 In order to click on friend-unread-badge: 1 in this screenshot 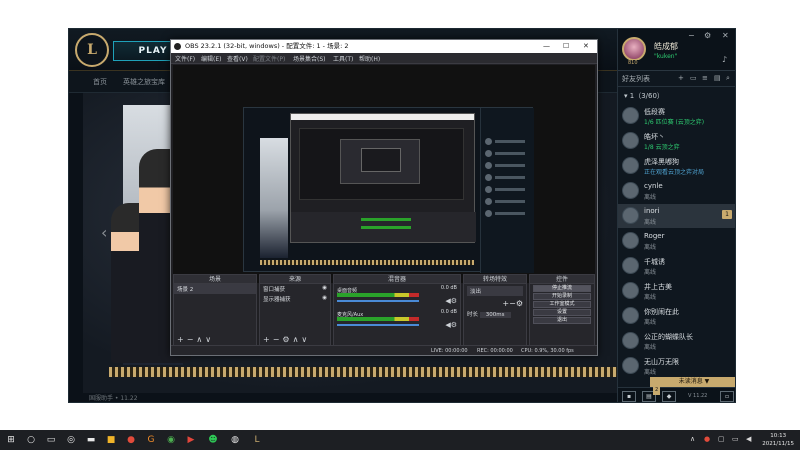, I will do `click(727, 214)`.